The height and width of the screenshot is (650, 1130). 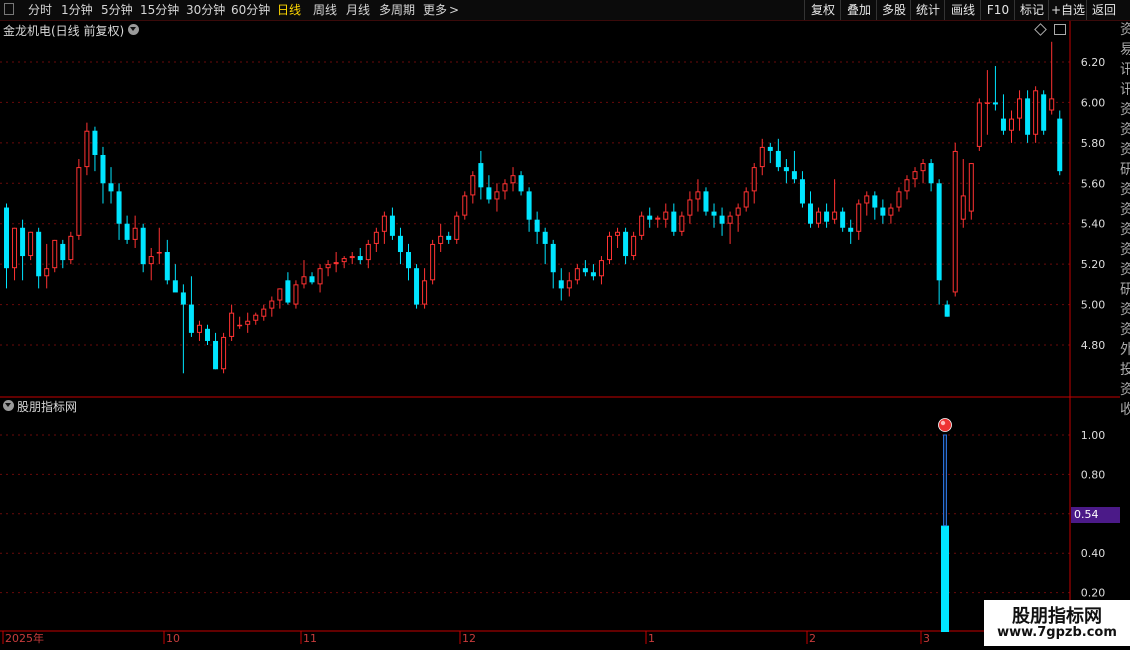 What do you see at coordinates (997, 10) in the screenshot?
I see `tool-button-5: F10` at bounding box center [997, 10].